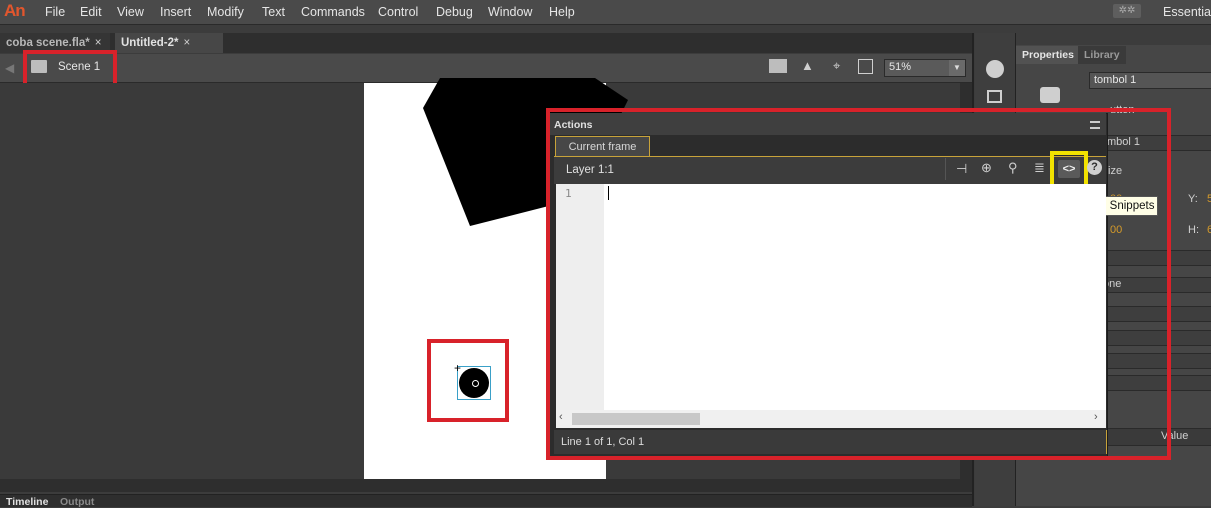  I want to click on menu-window: Window, so click(510, 12).